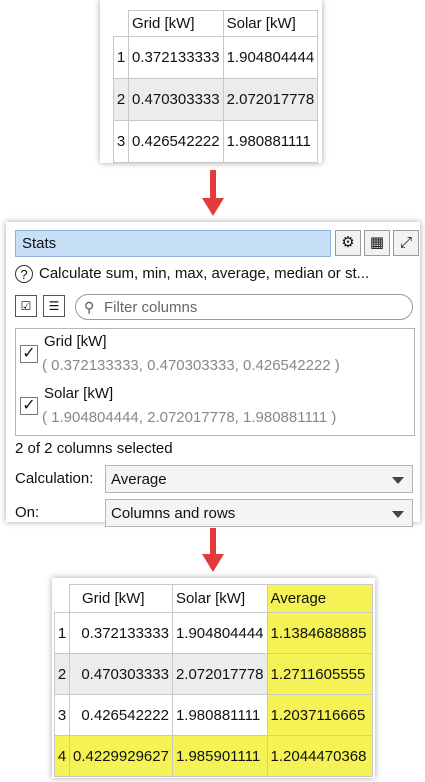 The width and height of the screenshot is (425, 782). I want to click on search-icon: ⚲, so click(89, 307).